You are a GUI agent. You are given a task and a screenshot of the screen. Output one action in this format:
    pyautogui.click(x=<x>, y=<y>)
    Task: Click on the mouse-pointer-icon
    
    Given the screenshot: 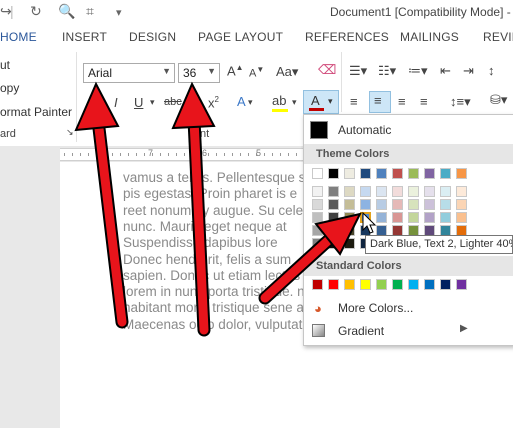 What is the action you would take?
    pyautogui.click(x=369, y=222)
    